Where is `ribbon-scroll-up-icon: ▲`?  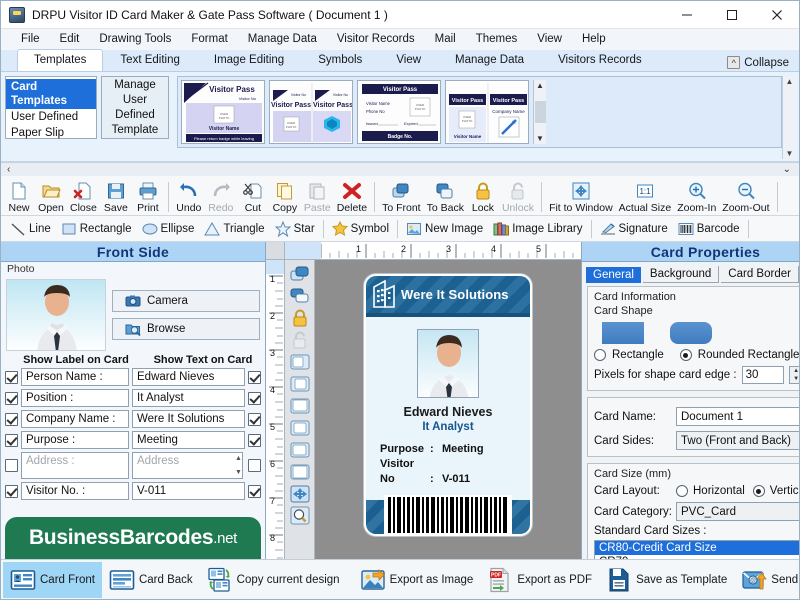 ribbon-scroll-up-icon: ▲ is located at coordinates (790, 81).